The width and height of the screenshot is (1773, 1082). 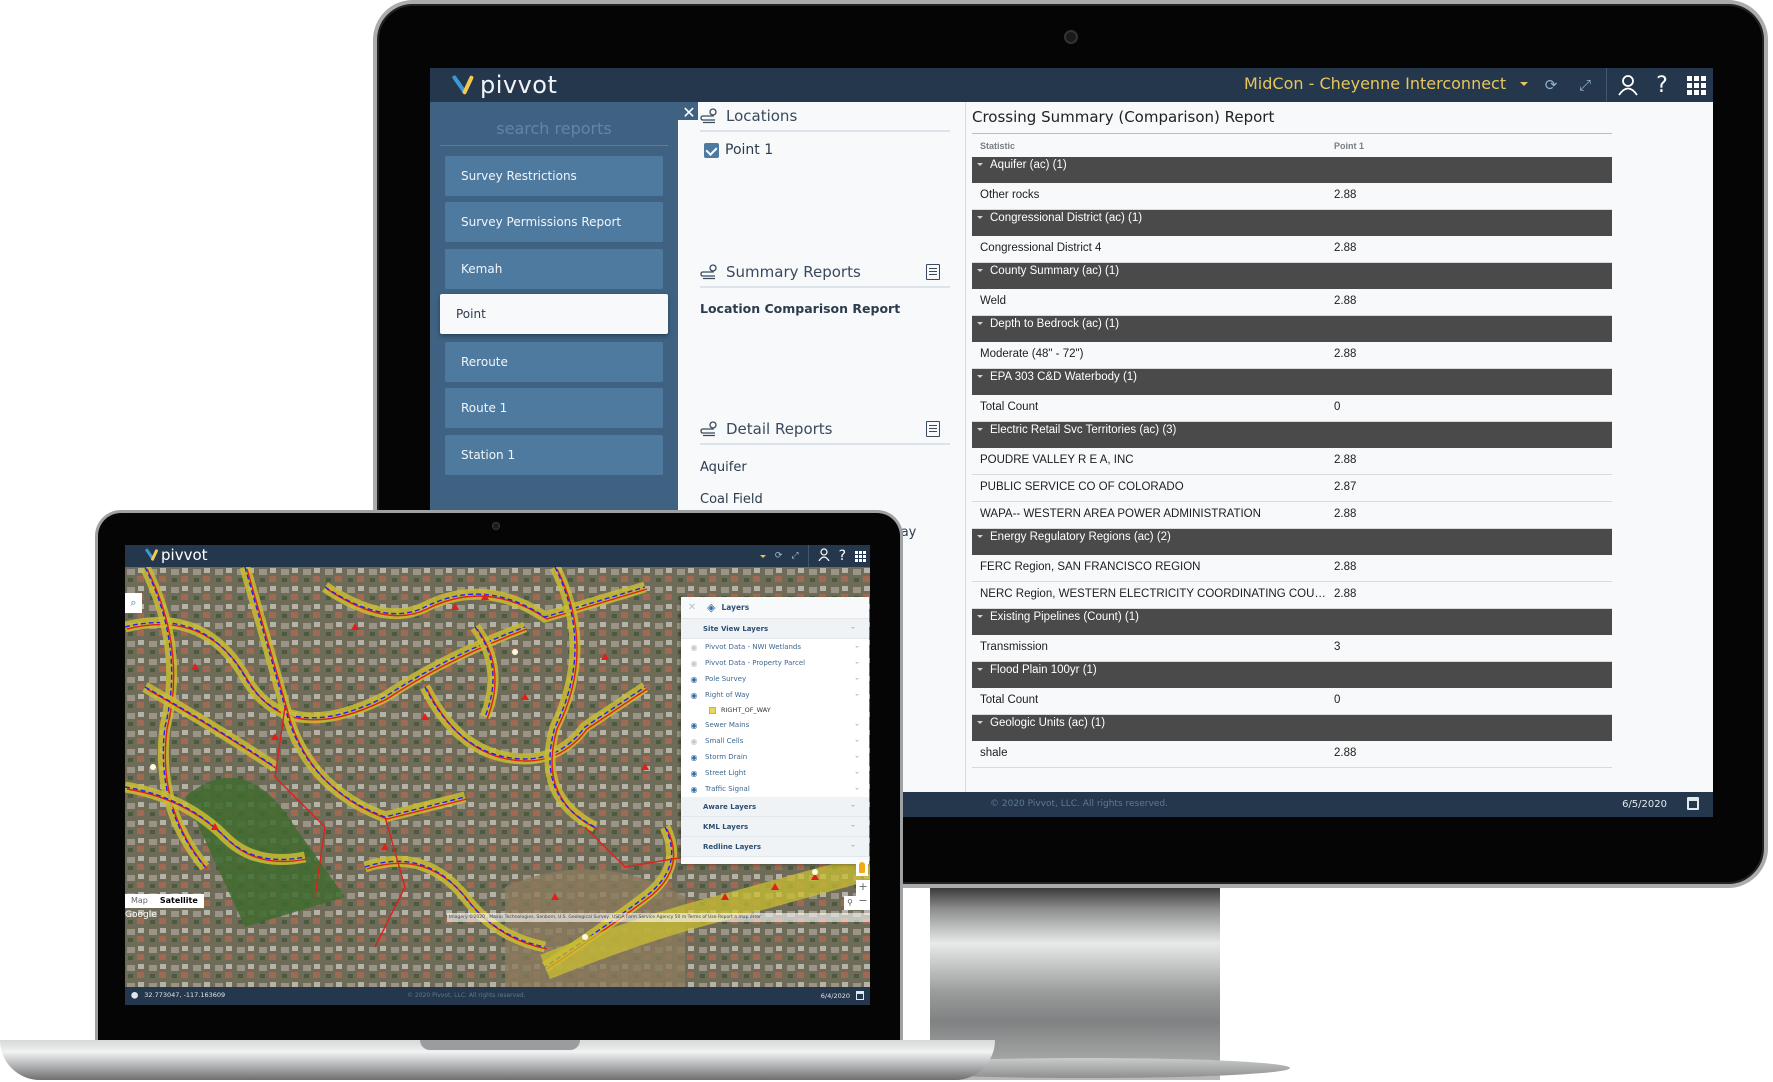 What do you see at coordinates (1292, 728) in the screenshot?
I see `report-group-header: Geologic Units (ac) (1)` at bounding box center [1292, 728].